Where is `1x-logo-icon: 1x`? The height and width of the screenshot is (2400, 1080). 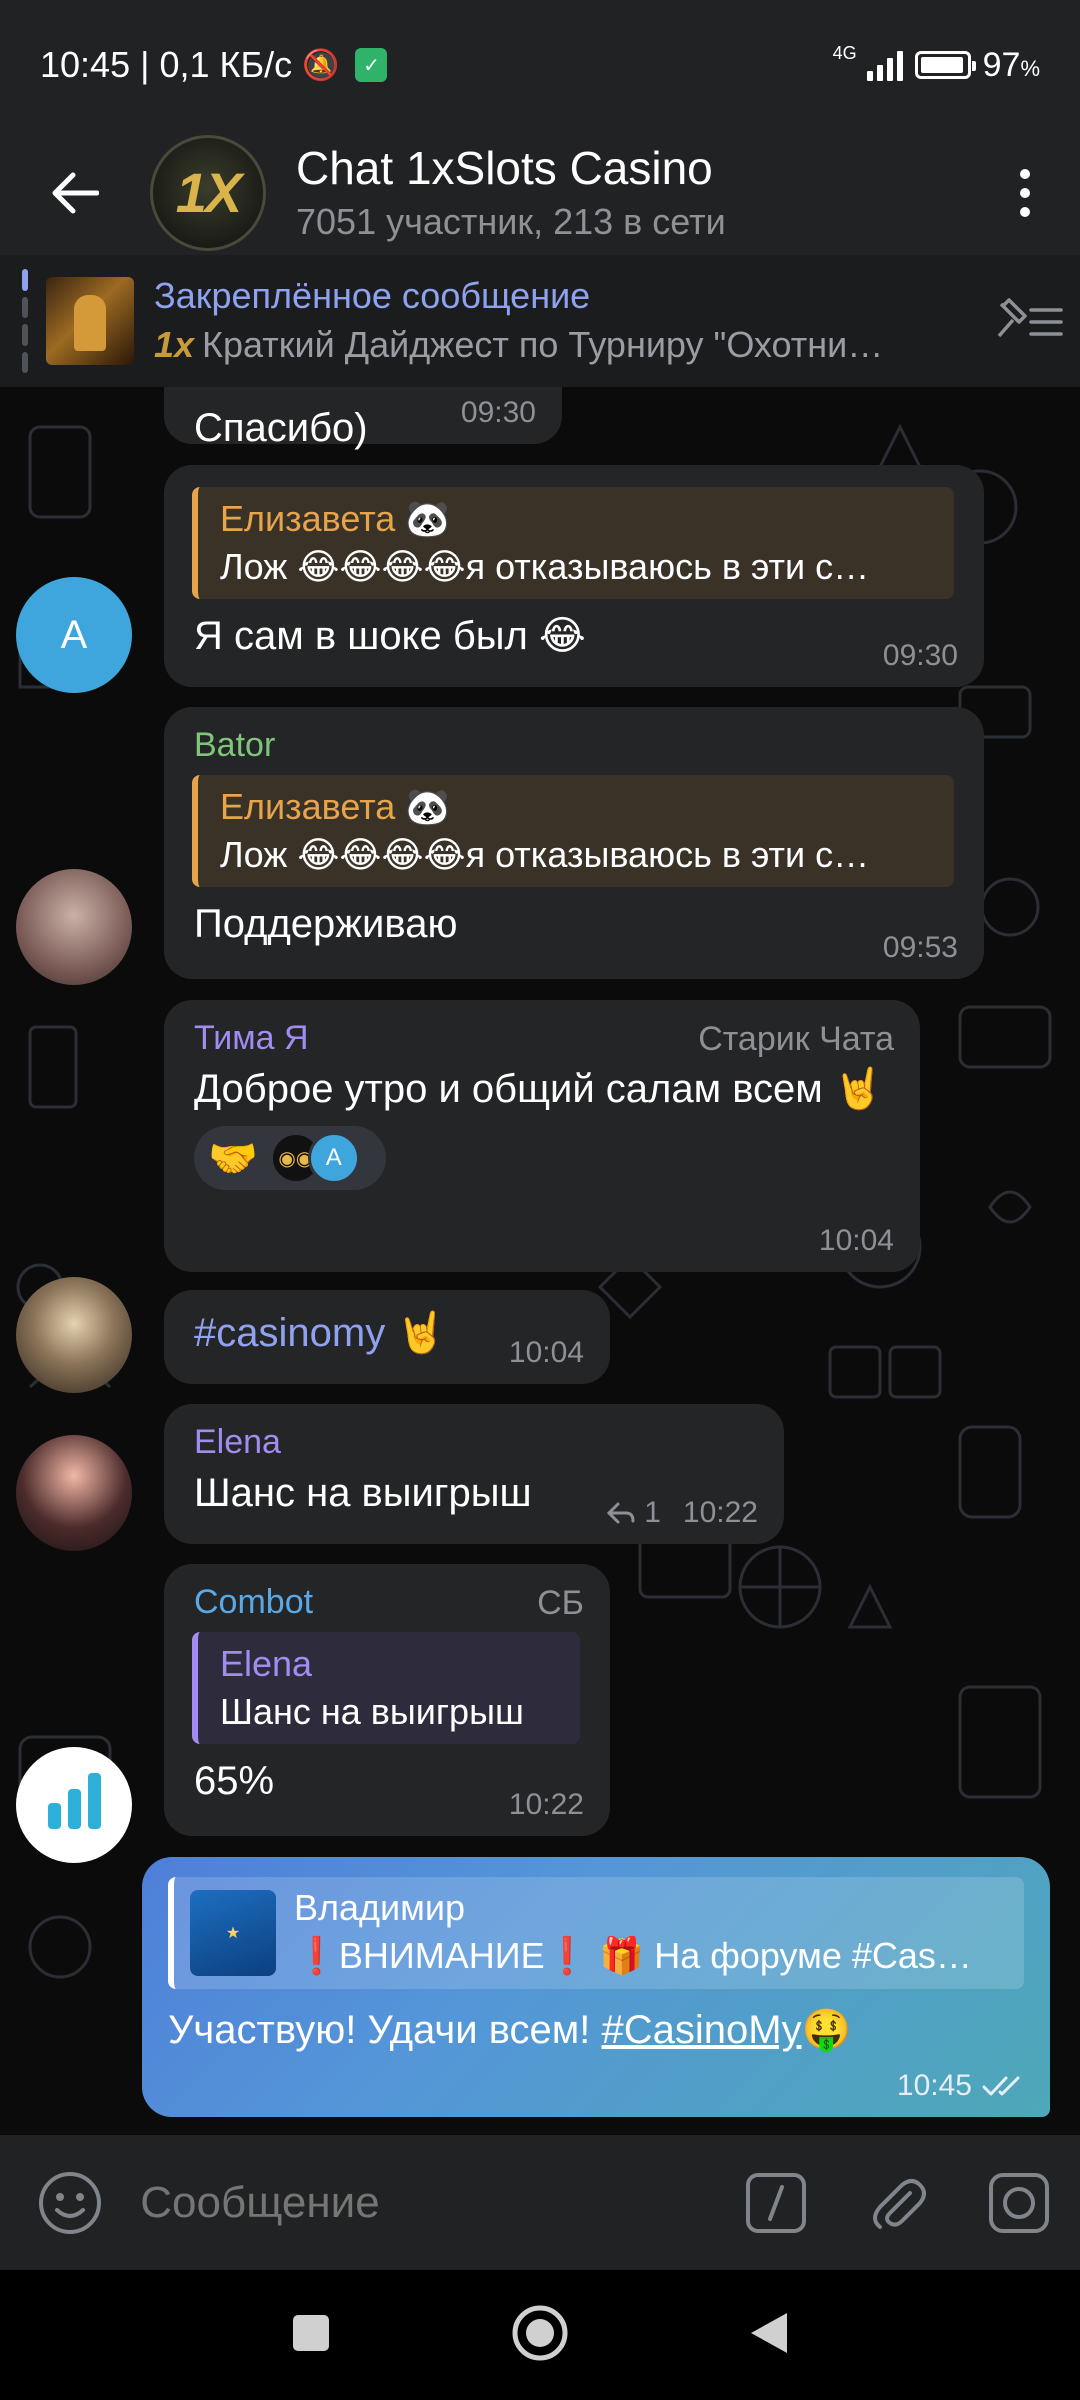
1x-logo-icon: 1x is located at coordinates (174, 344).